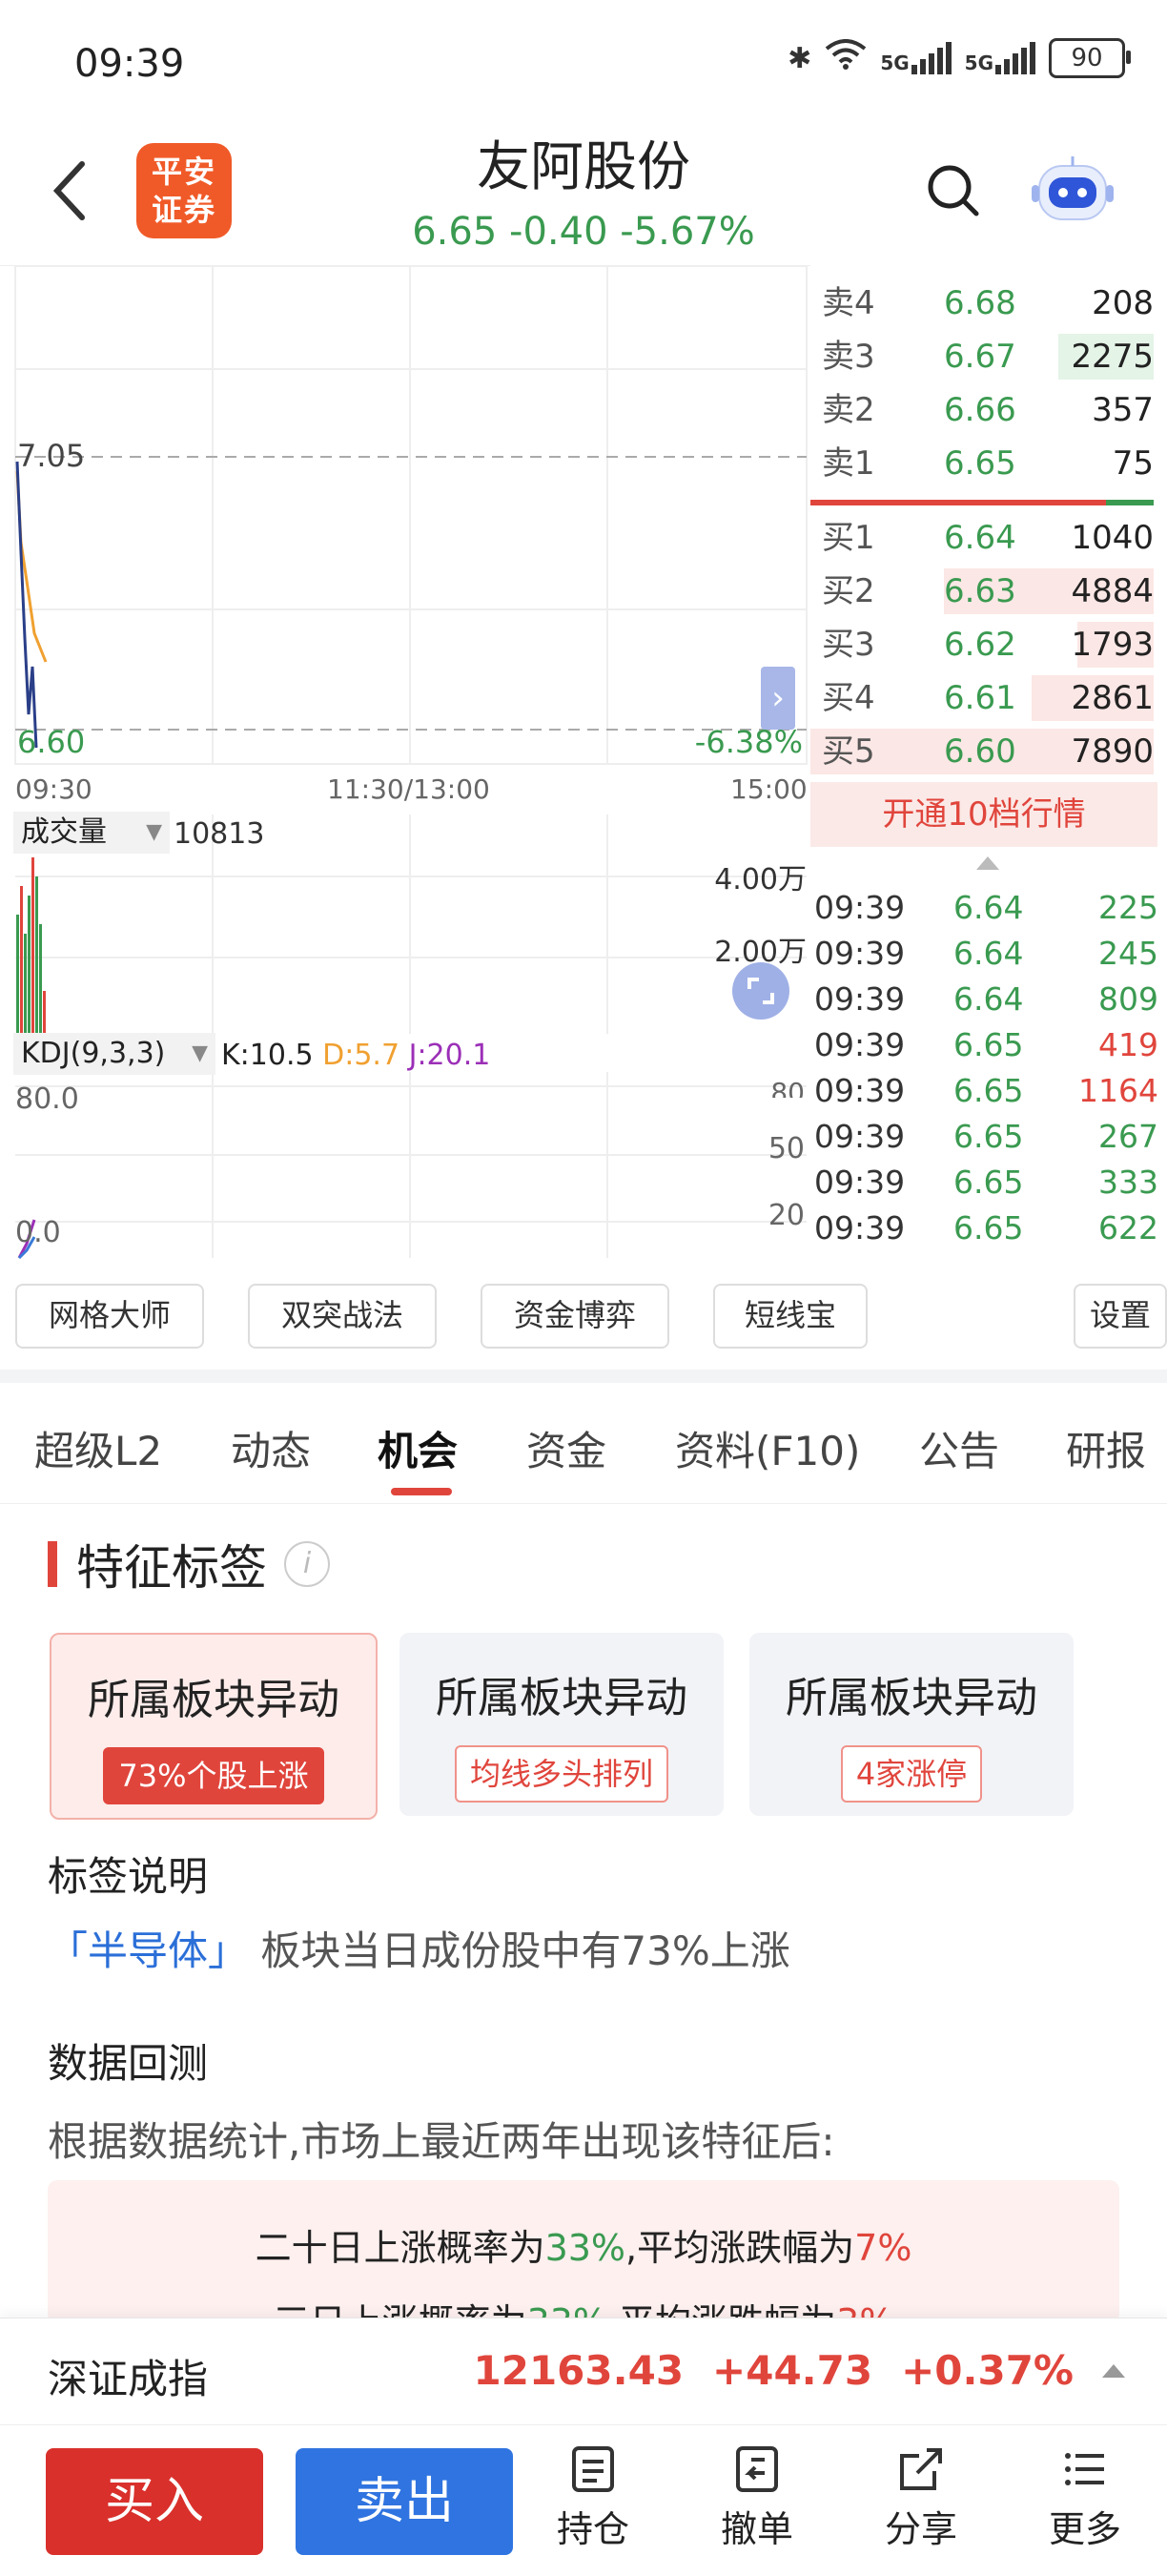 Image resolution: width=1167 pixels, height=2576 pixels. Describe the element at coordinates (953, 190) in the screenshot. I see `search-icon` at that location.